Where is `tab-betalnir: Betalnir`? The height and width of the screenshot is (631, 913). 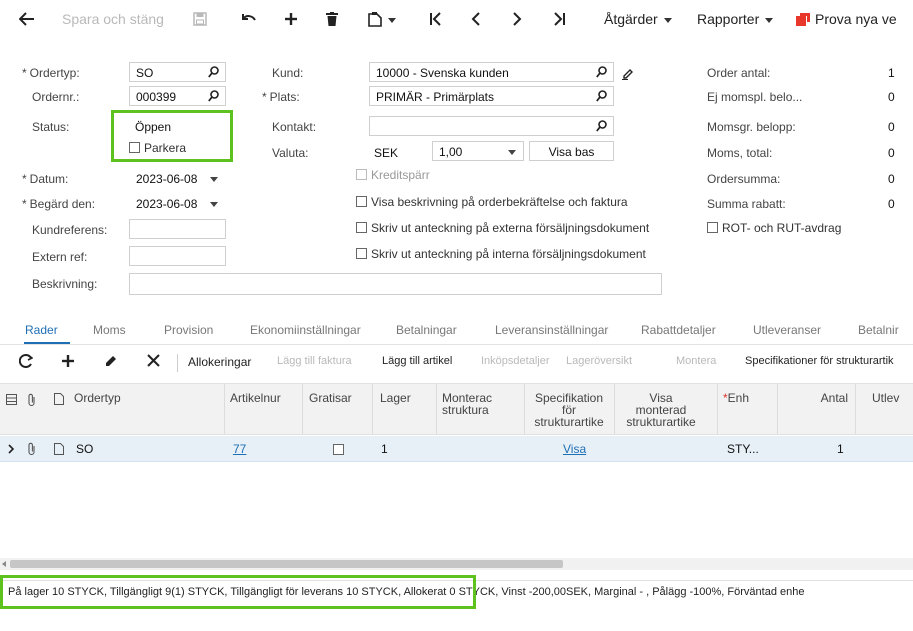 tab-betalnir: Betalnir is located at coordinates (878, 330).